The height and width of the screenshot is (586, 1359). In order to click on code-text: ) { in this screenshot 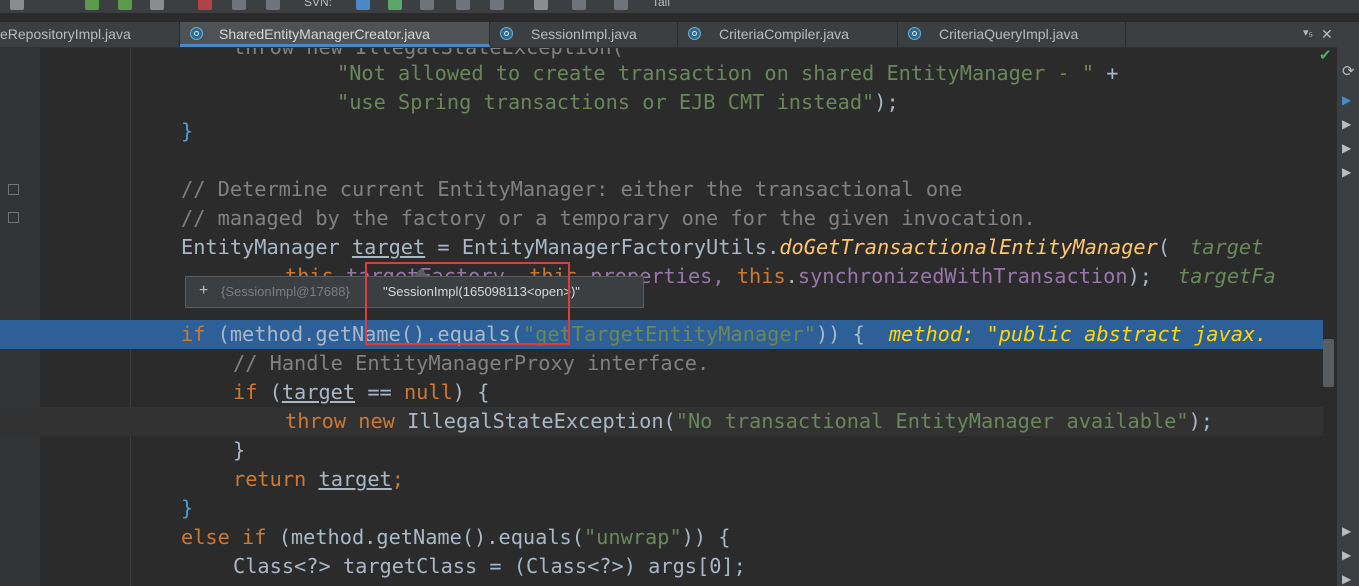, I will do `click(471, 392)`.